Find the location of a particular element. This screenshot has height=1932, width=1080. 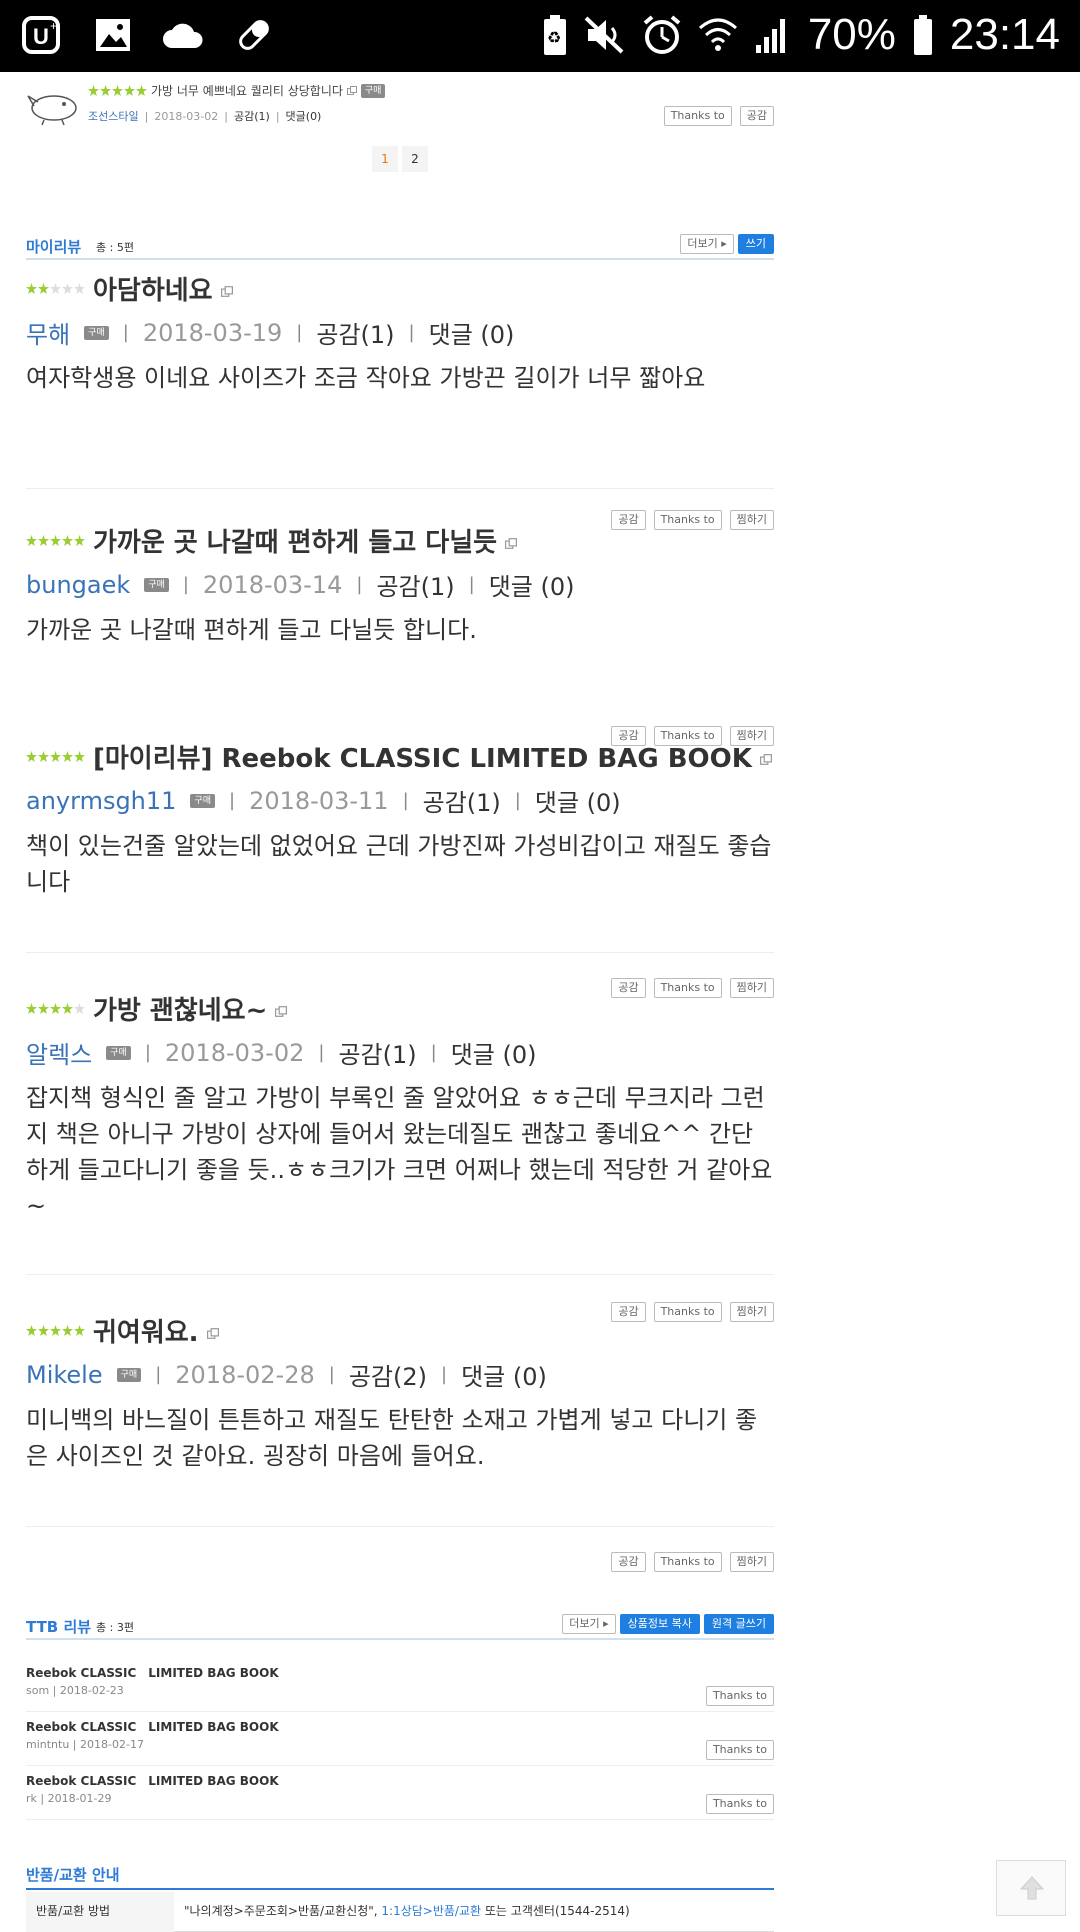

avatar is located at coordinates (54, 105).